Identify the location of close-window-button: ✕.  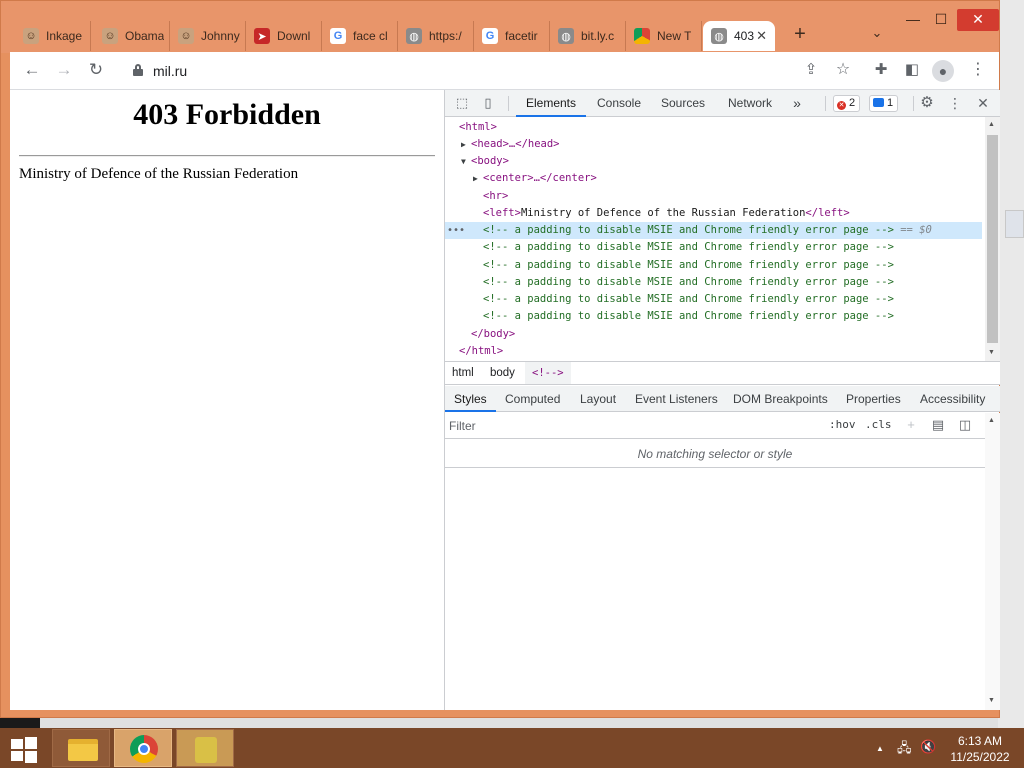
(978, 20).